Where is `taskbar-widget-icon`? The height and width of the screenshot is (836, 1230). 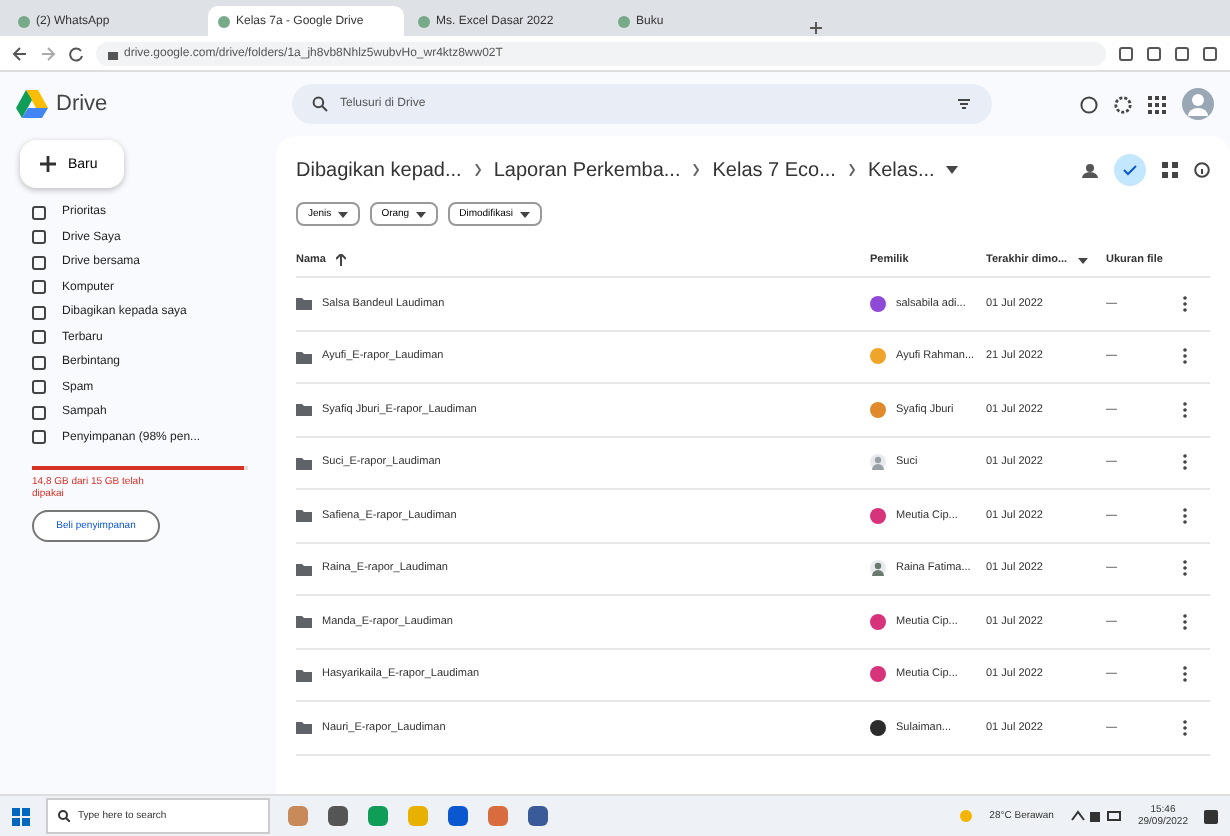 taskbar-widget-icon is located at coordinates (298, 816).